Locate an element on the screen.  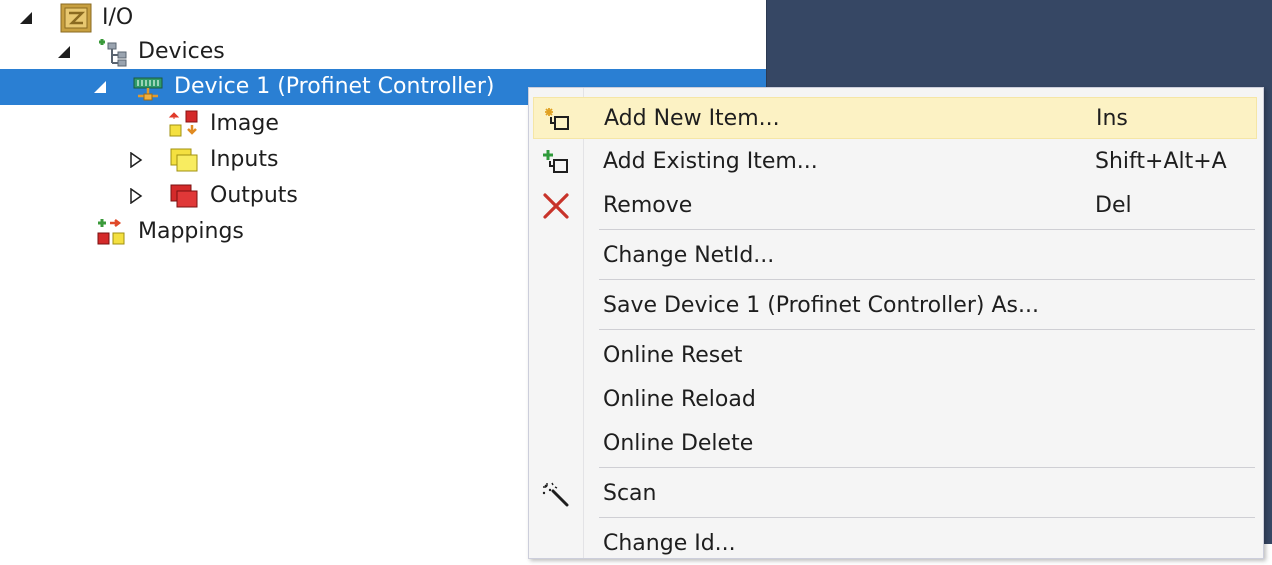
devices-icon is located at coordinates (112, 52).